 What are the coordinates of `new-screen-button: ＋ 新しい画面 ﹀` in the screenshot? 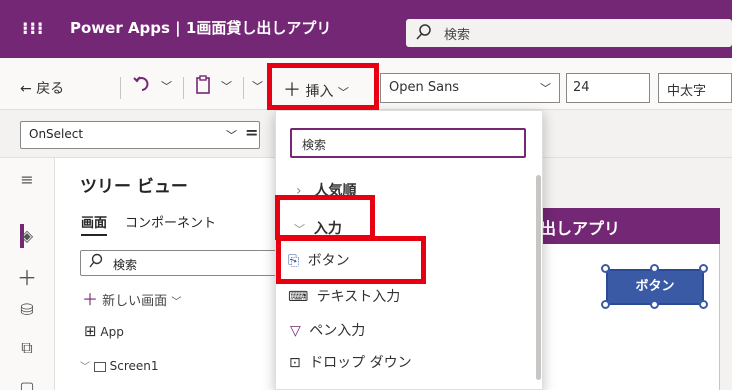 It's located at (131, 298).